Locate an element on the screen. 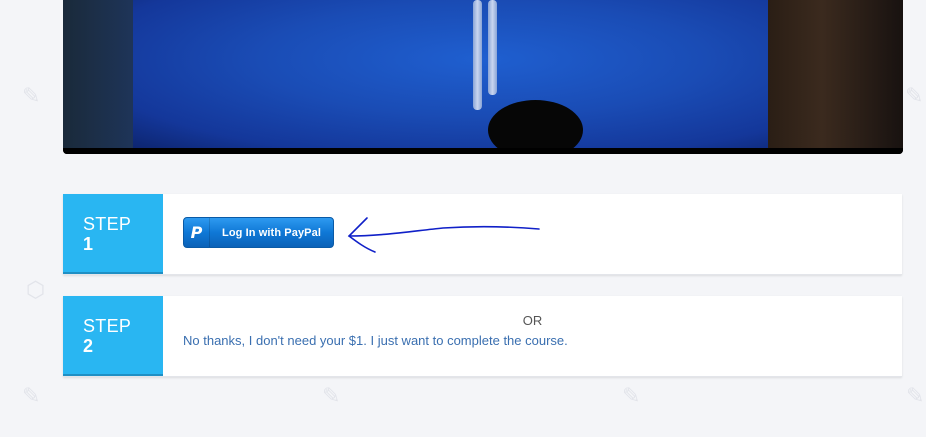 The width and height of the screenshot is (926, 437). or-divider-text: OR is located at coordinates (532, 320).